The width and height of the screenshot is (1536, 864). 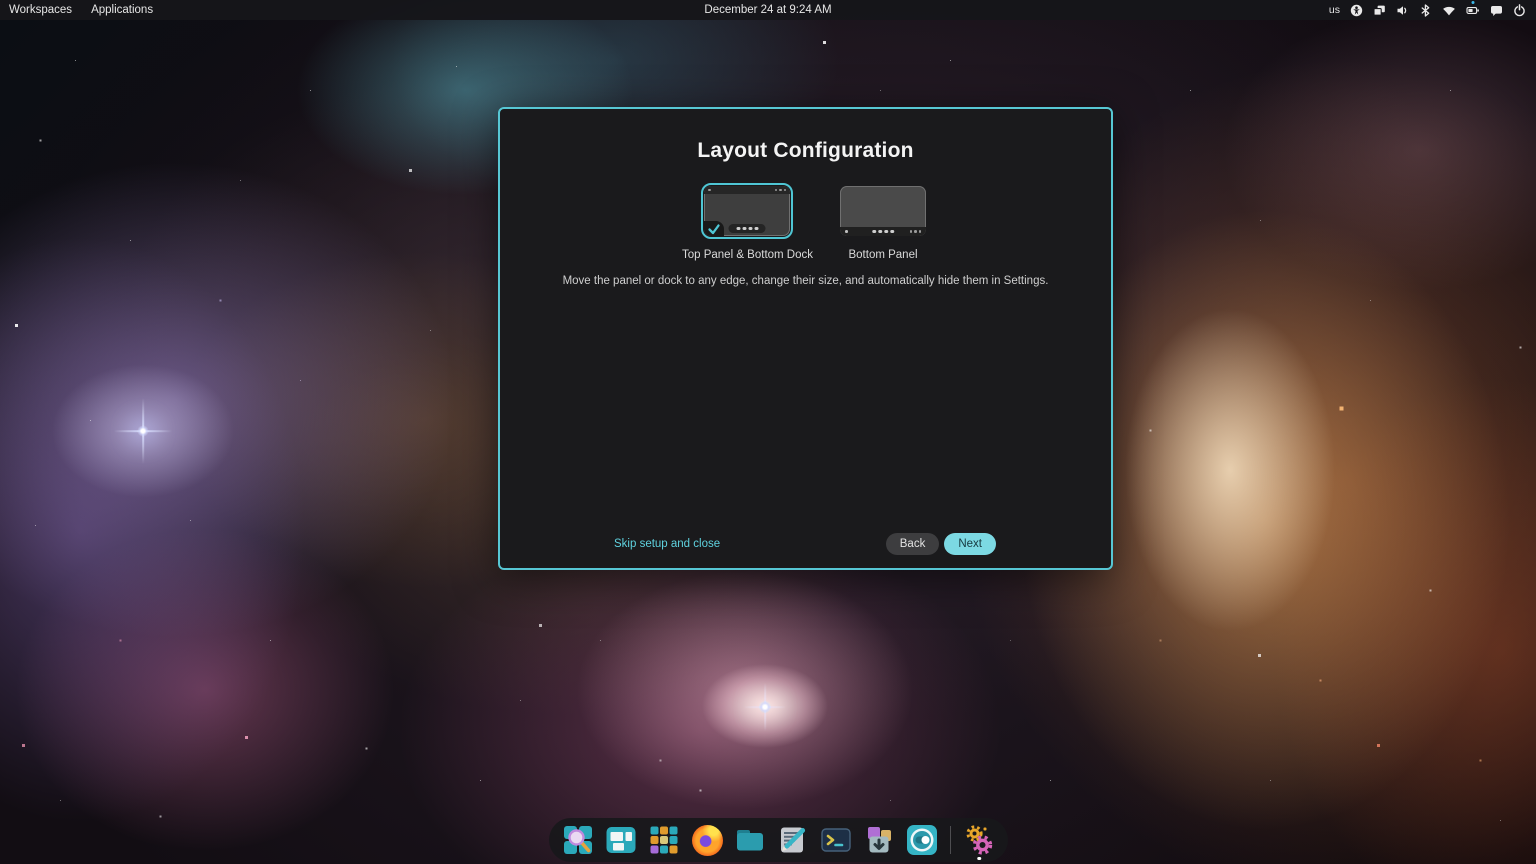 What do you see at coordinates (950, 840) in the screenshot?
I see `dock-separator` at bounding box center [950, 840].